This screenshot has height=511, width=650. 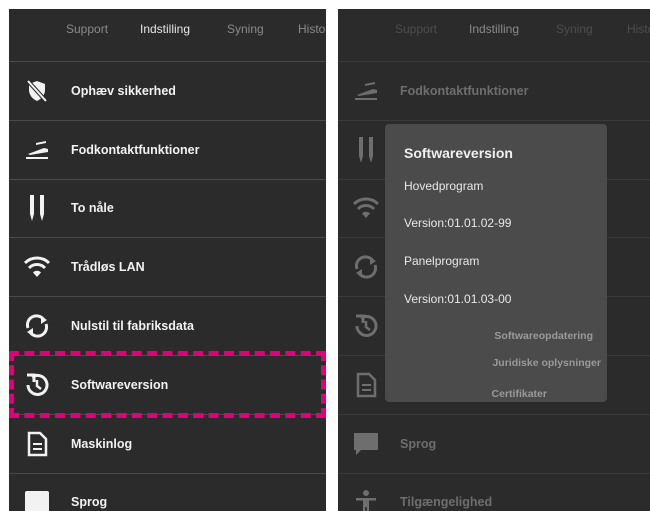 What do you see at coordinates (167, 443) in the screenshot?
I see `list-item-machine-log: Maskinlog` at bounding box center [167, 443].